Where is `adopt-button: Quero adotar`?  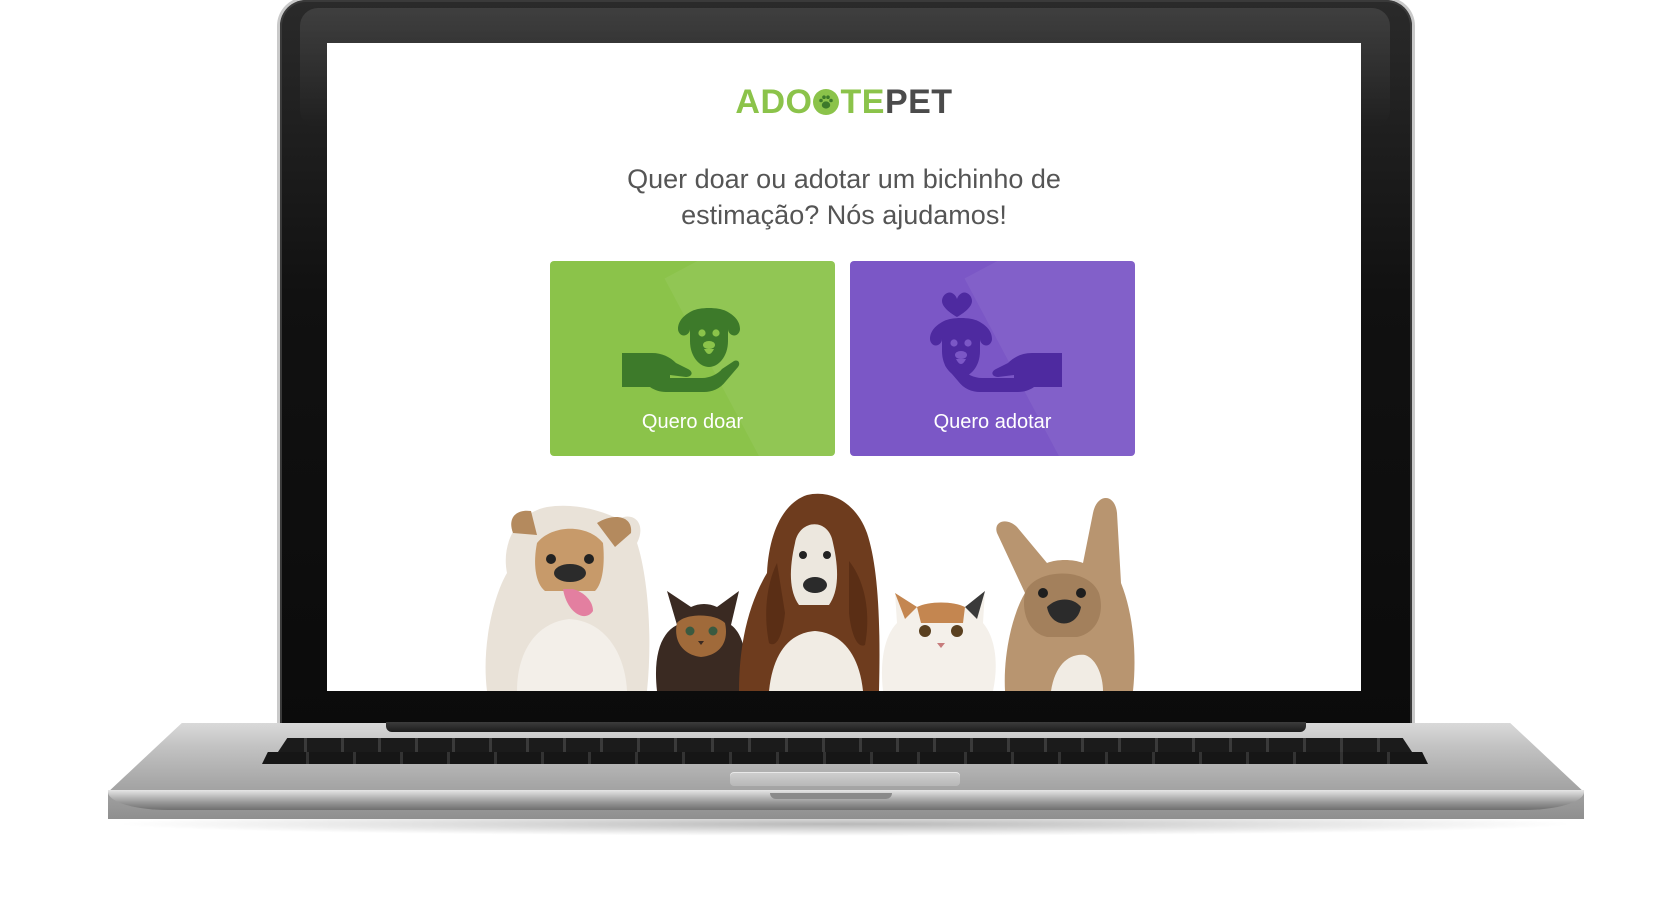 adopt-button: Quero adotar is located at coordinates (992, 358).